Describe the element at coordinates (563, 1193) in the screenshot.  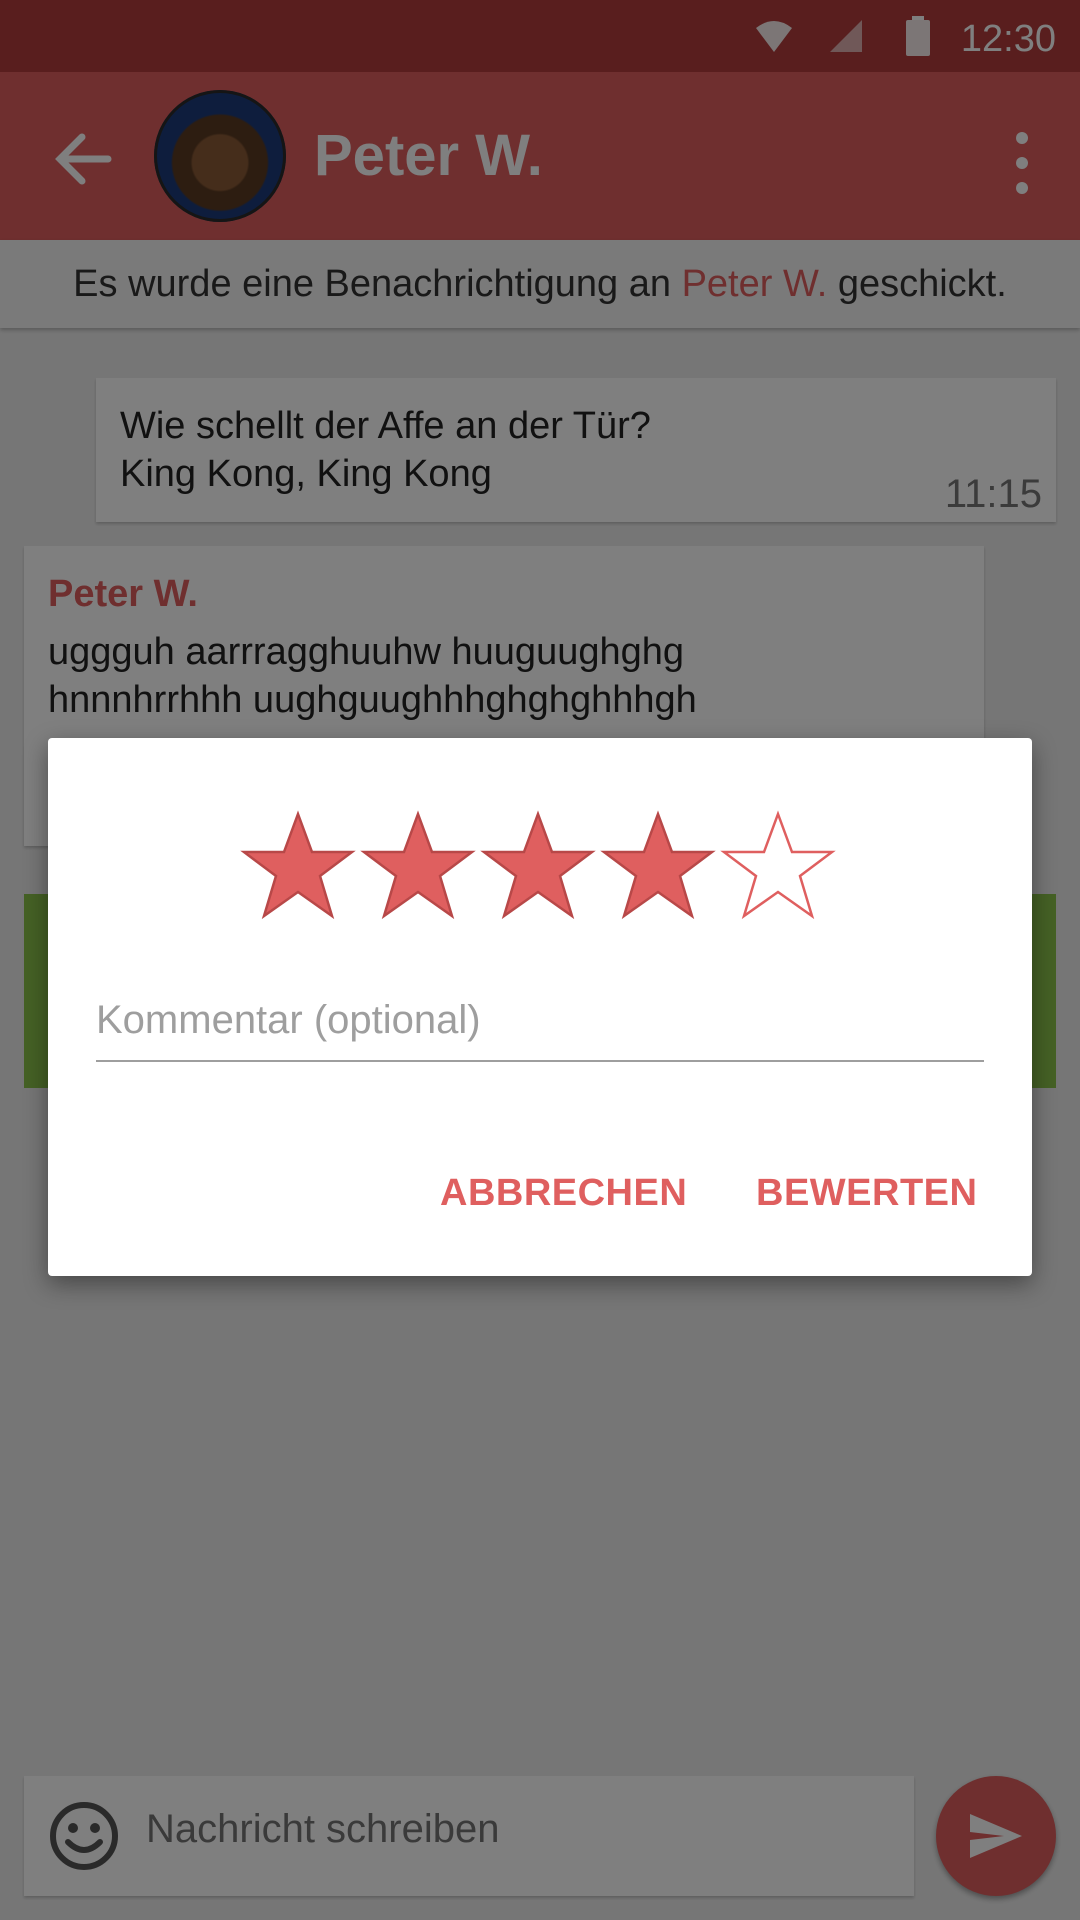
I see `cancel-button: ABBRECHEN` at that location.